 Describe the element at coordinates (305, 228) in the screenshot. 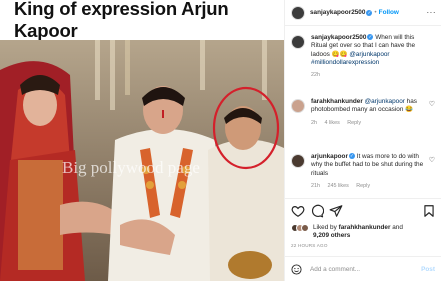

I see `liker-avatar` at that location.